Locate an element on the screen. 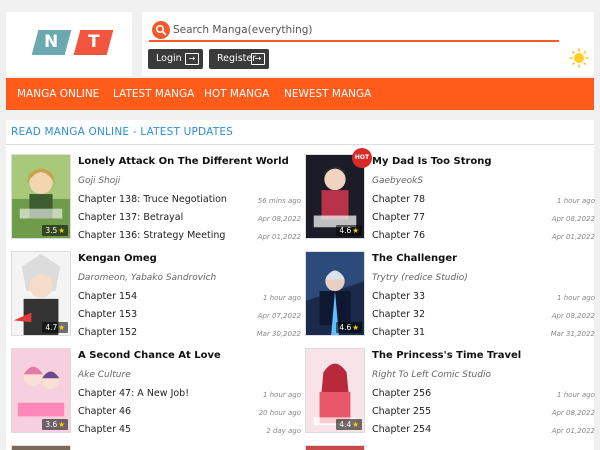  chapter-link: Chapter 47: A New Job! is located at coordinates (133, 393).